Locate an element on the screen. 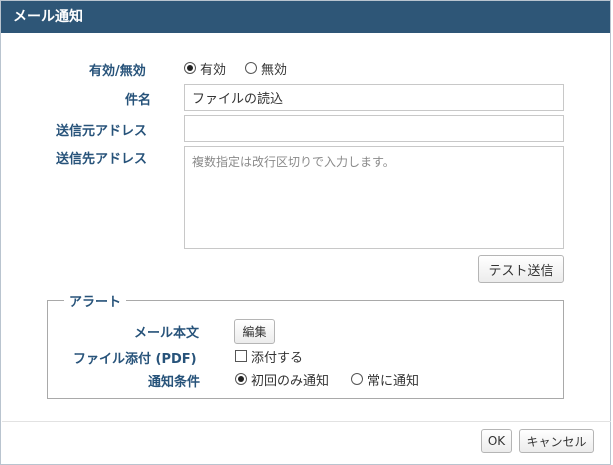 This screenshot has height=465, width=613. first-only-radio is located at coordinates (241, 379).